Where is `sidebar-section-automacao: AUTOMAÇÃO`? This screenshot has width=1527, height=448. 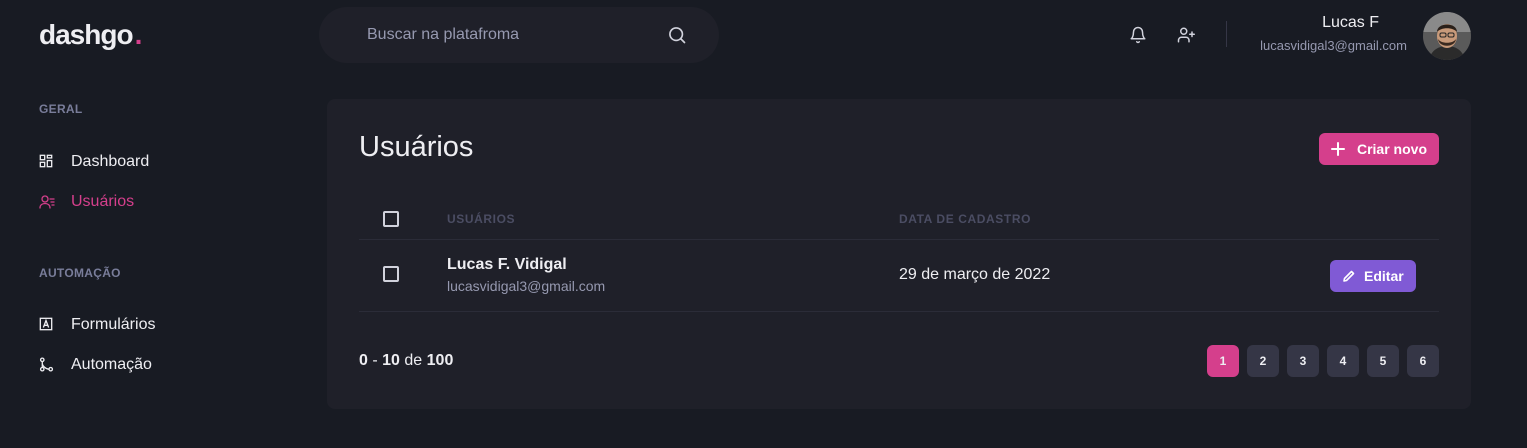 sidebar-section-automacao: AUTOMAÇÃO is located at coordinates (80, 273).